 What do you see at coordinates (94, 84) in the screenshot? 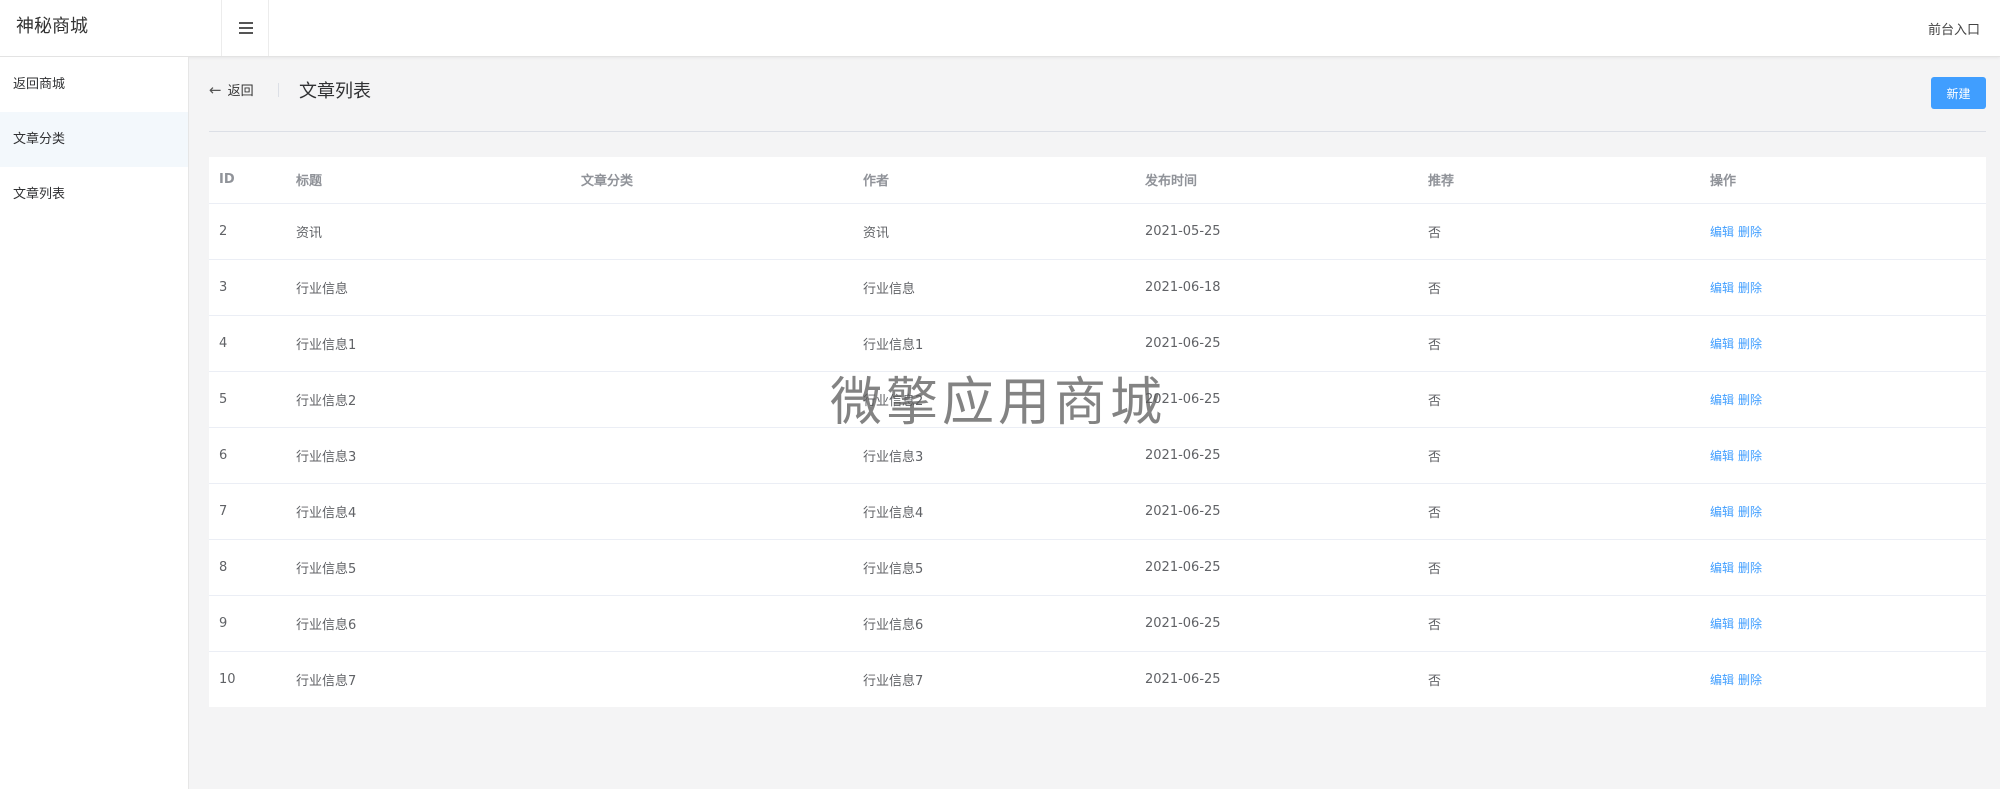
I see `sidebar-item-back-to-mall: 返回商城` at bounding box center [94, 84].